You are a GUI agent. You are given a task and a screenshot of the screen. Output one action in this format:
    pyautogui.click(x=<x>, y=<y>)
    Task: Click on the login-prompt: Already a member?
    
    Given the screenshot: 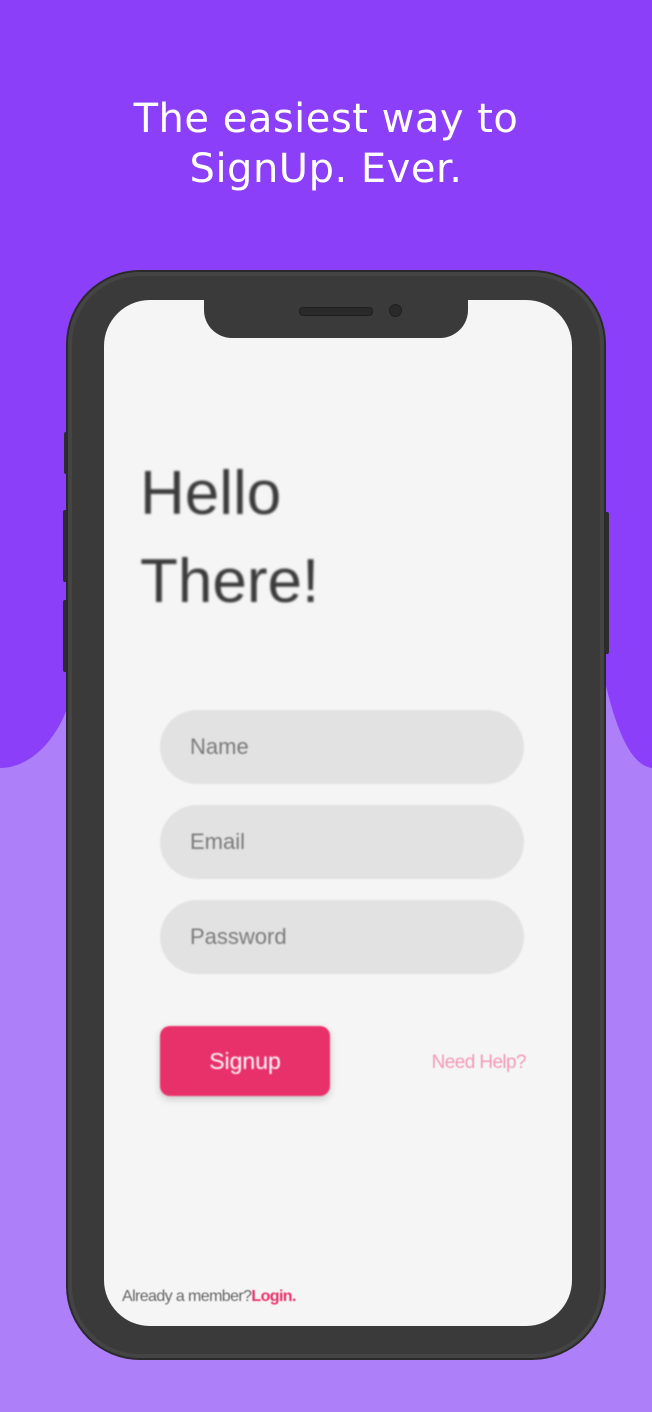 What is the action you would take?
    pyautogui.click(x=187, y=1296)
    